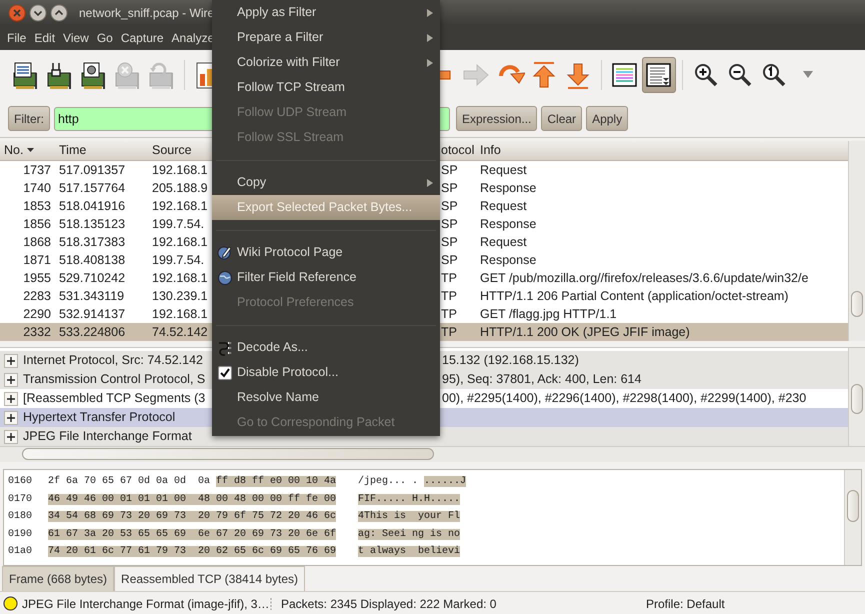  I want to click on table-cell: GET /flagg.jpg HTTP/1.1, so click(662, 314).